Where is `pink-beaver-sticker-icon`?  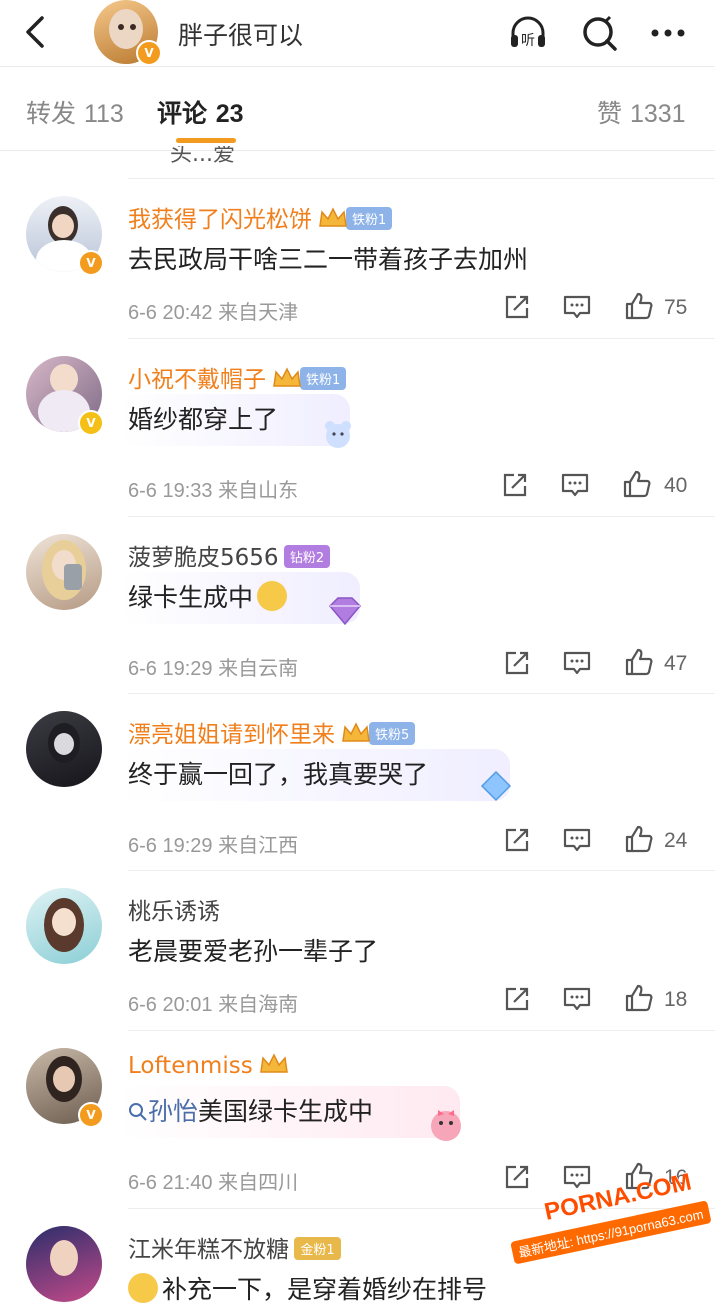 pink-beaver-sticker-icon is located at coordinates (446, 1125).